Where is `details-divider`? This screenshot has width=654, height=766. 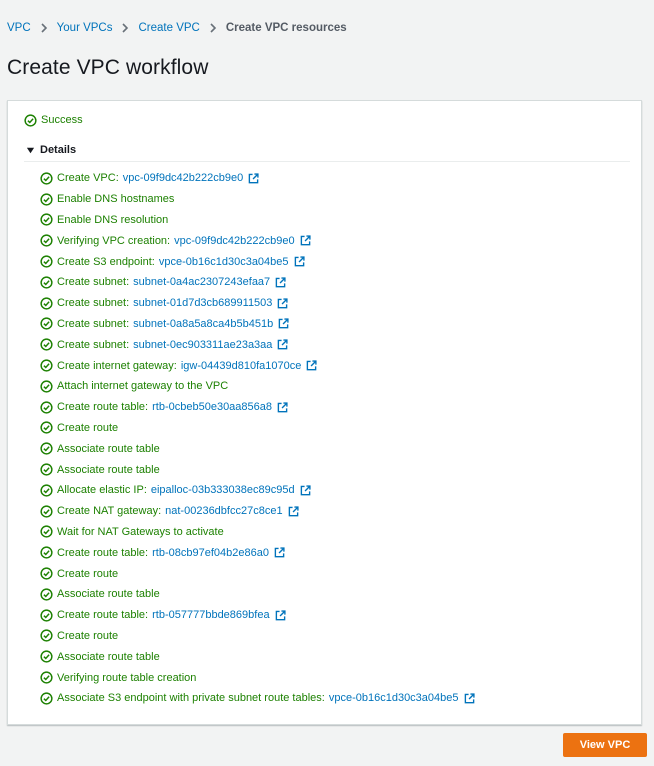
details-divider is located at coordinates (327, 161).